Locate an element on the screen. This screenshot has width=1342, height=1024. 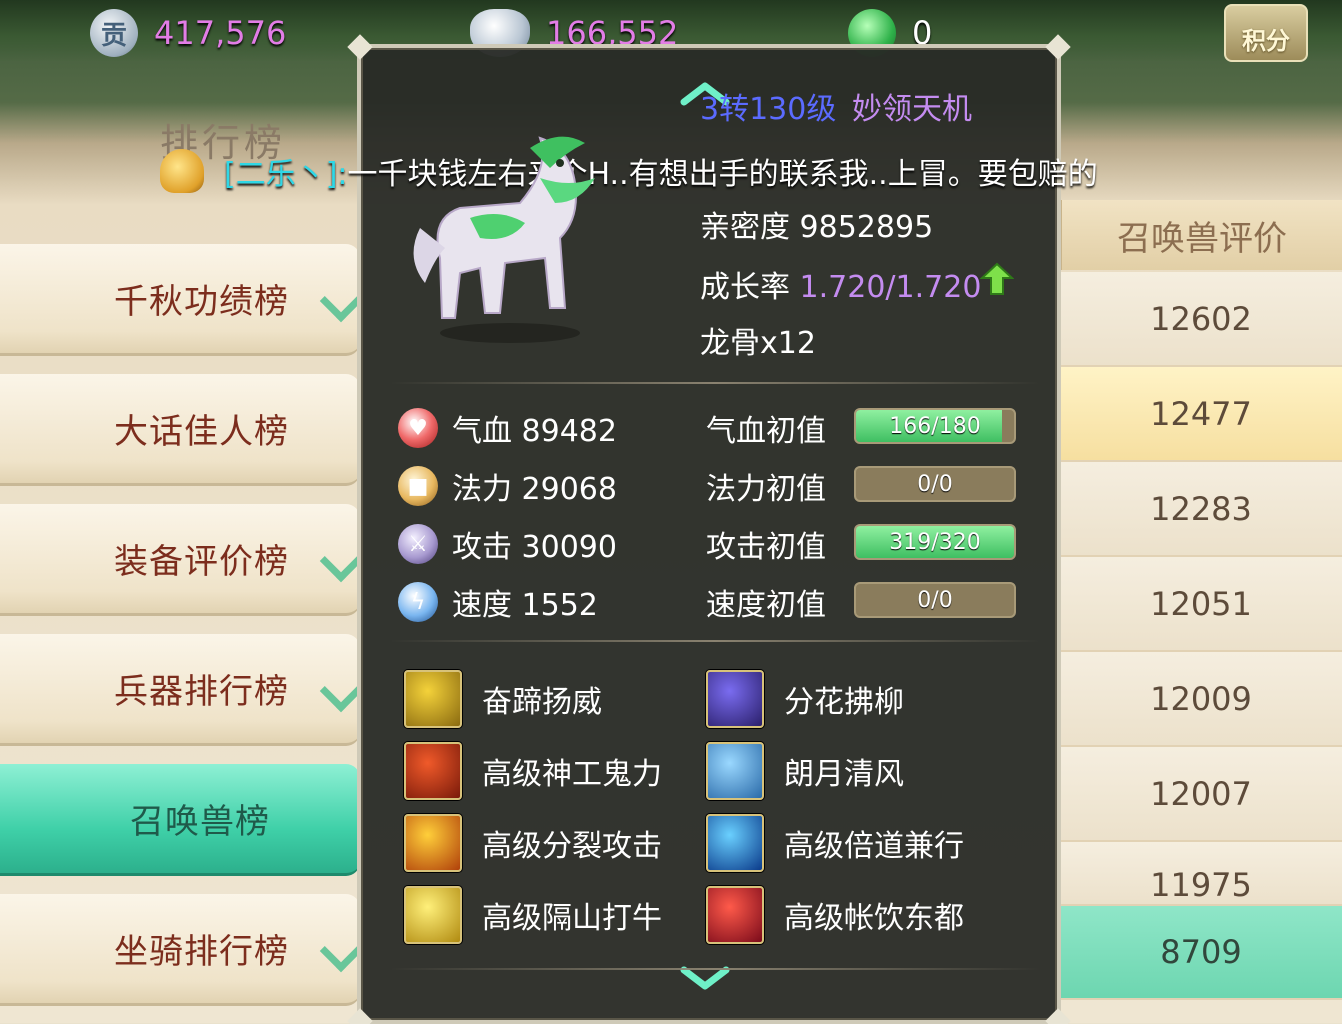
sidebar-item-merit: 千秋功绩榜 is located at coordinates (181, 300).